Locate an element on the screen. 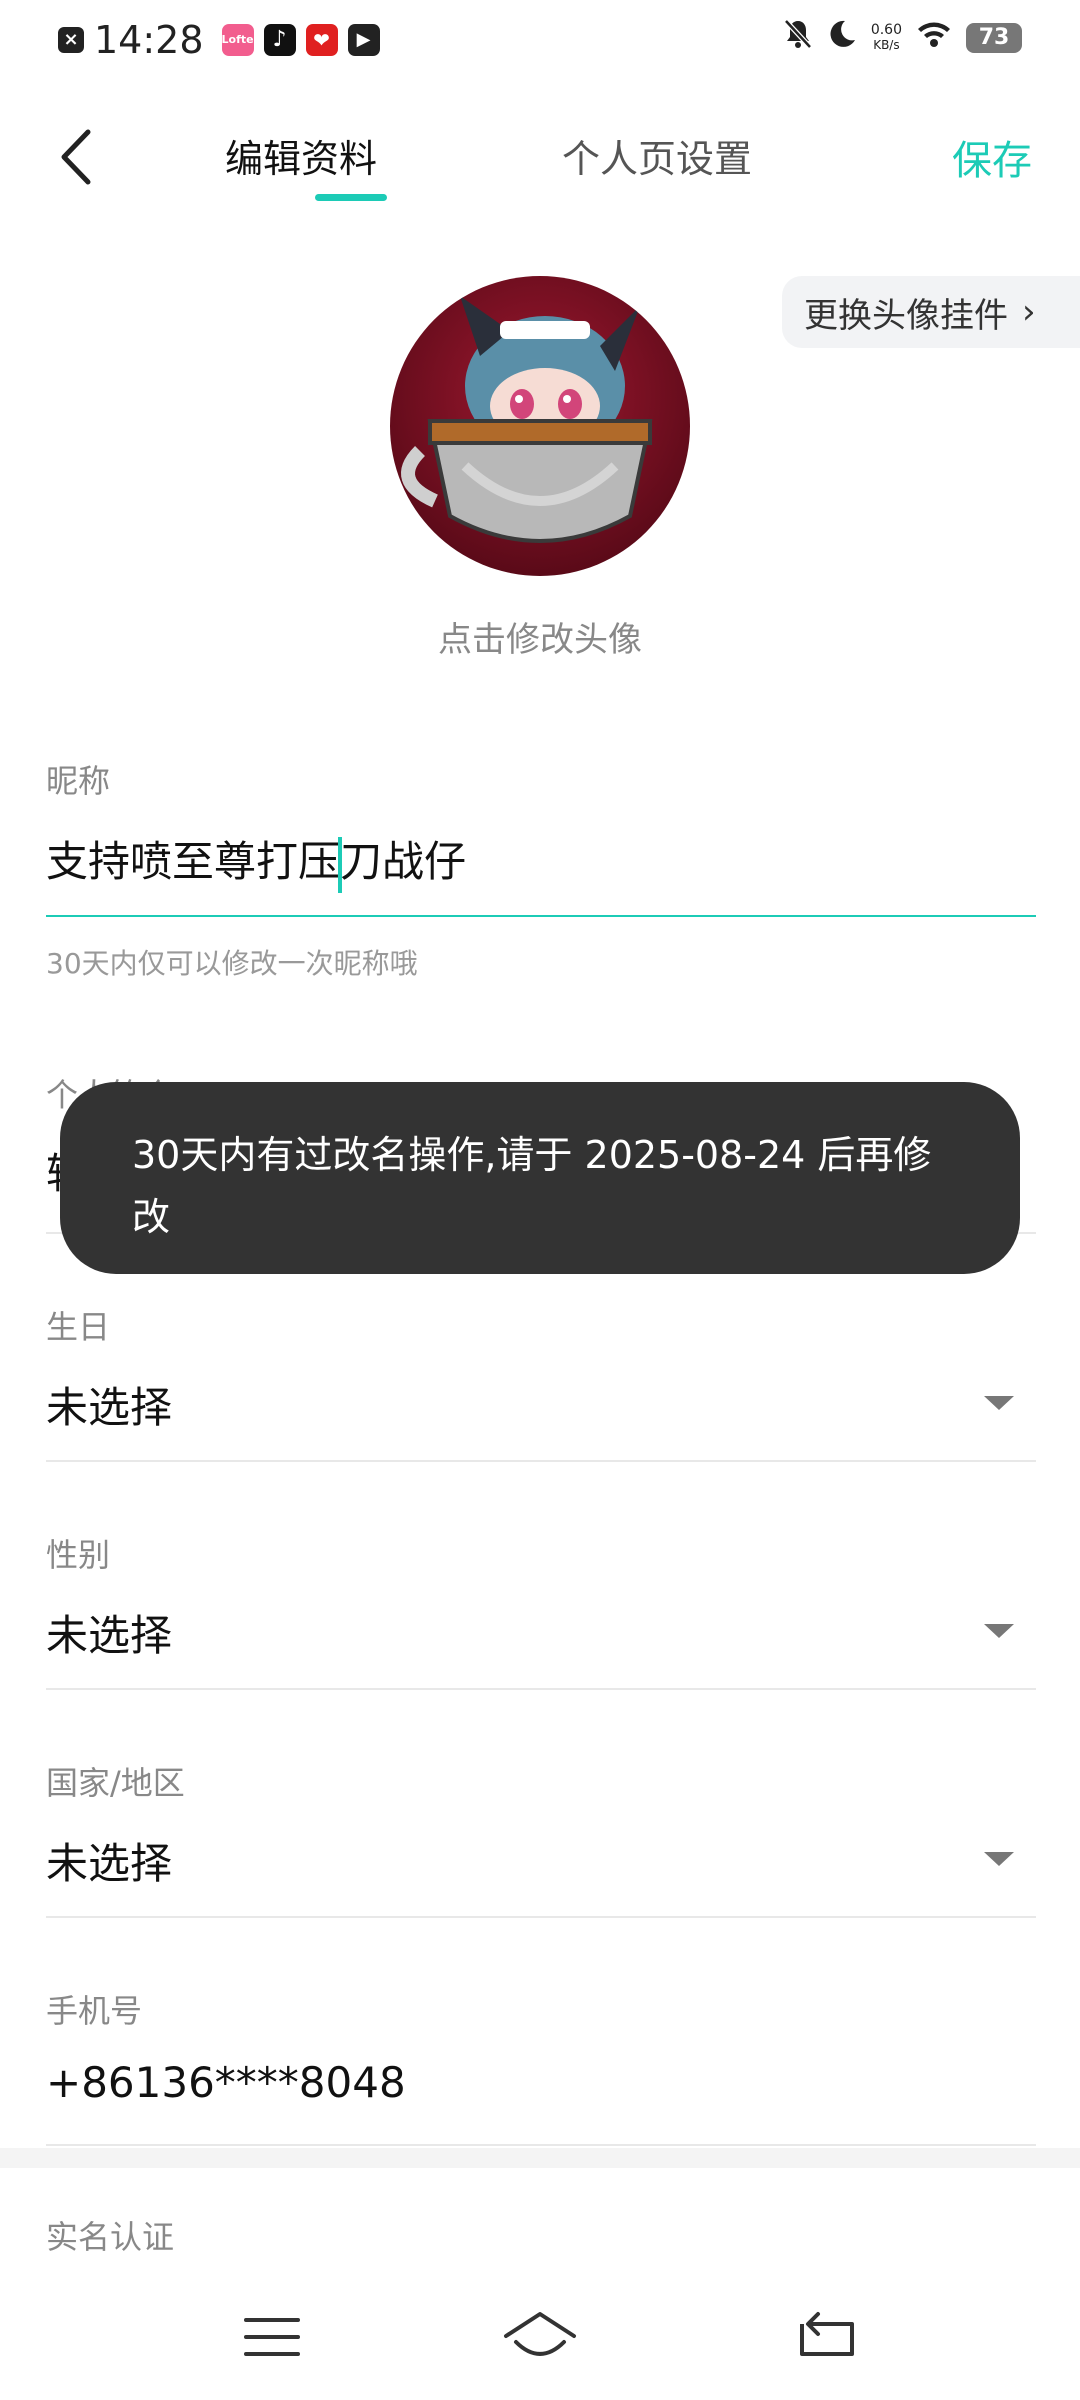 This screenshot has height=2400, width=1080. avatar-image is located at coordinates (540, 426).